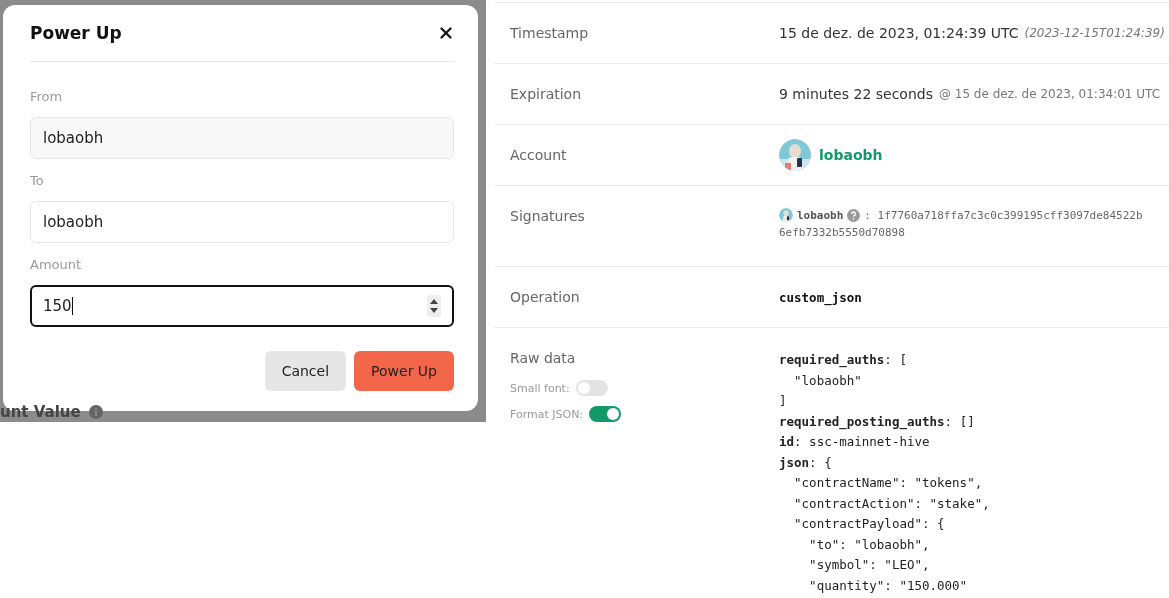 This screenshot has width=1169, height=598. Describe the element at coordinates (540, 388) in the screenshot. I see `toggle-label: Small font:` at that location.